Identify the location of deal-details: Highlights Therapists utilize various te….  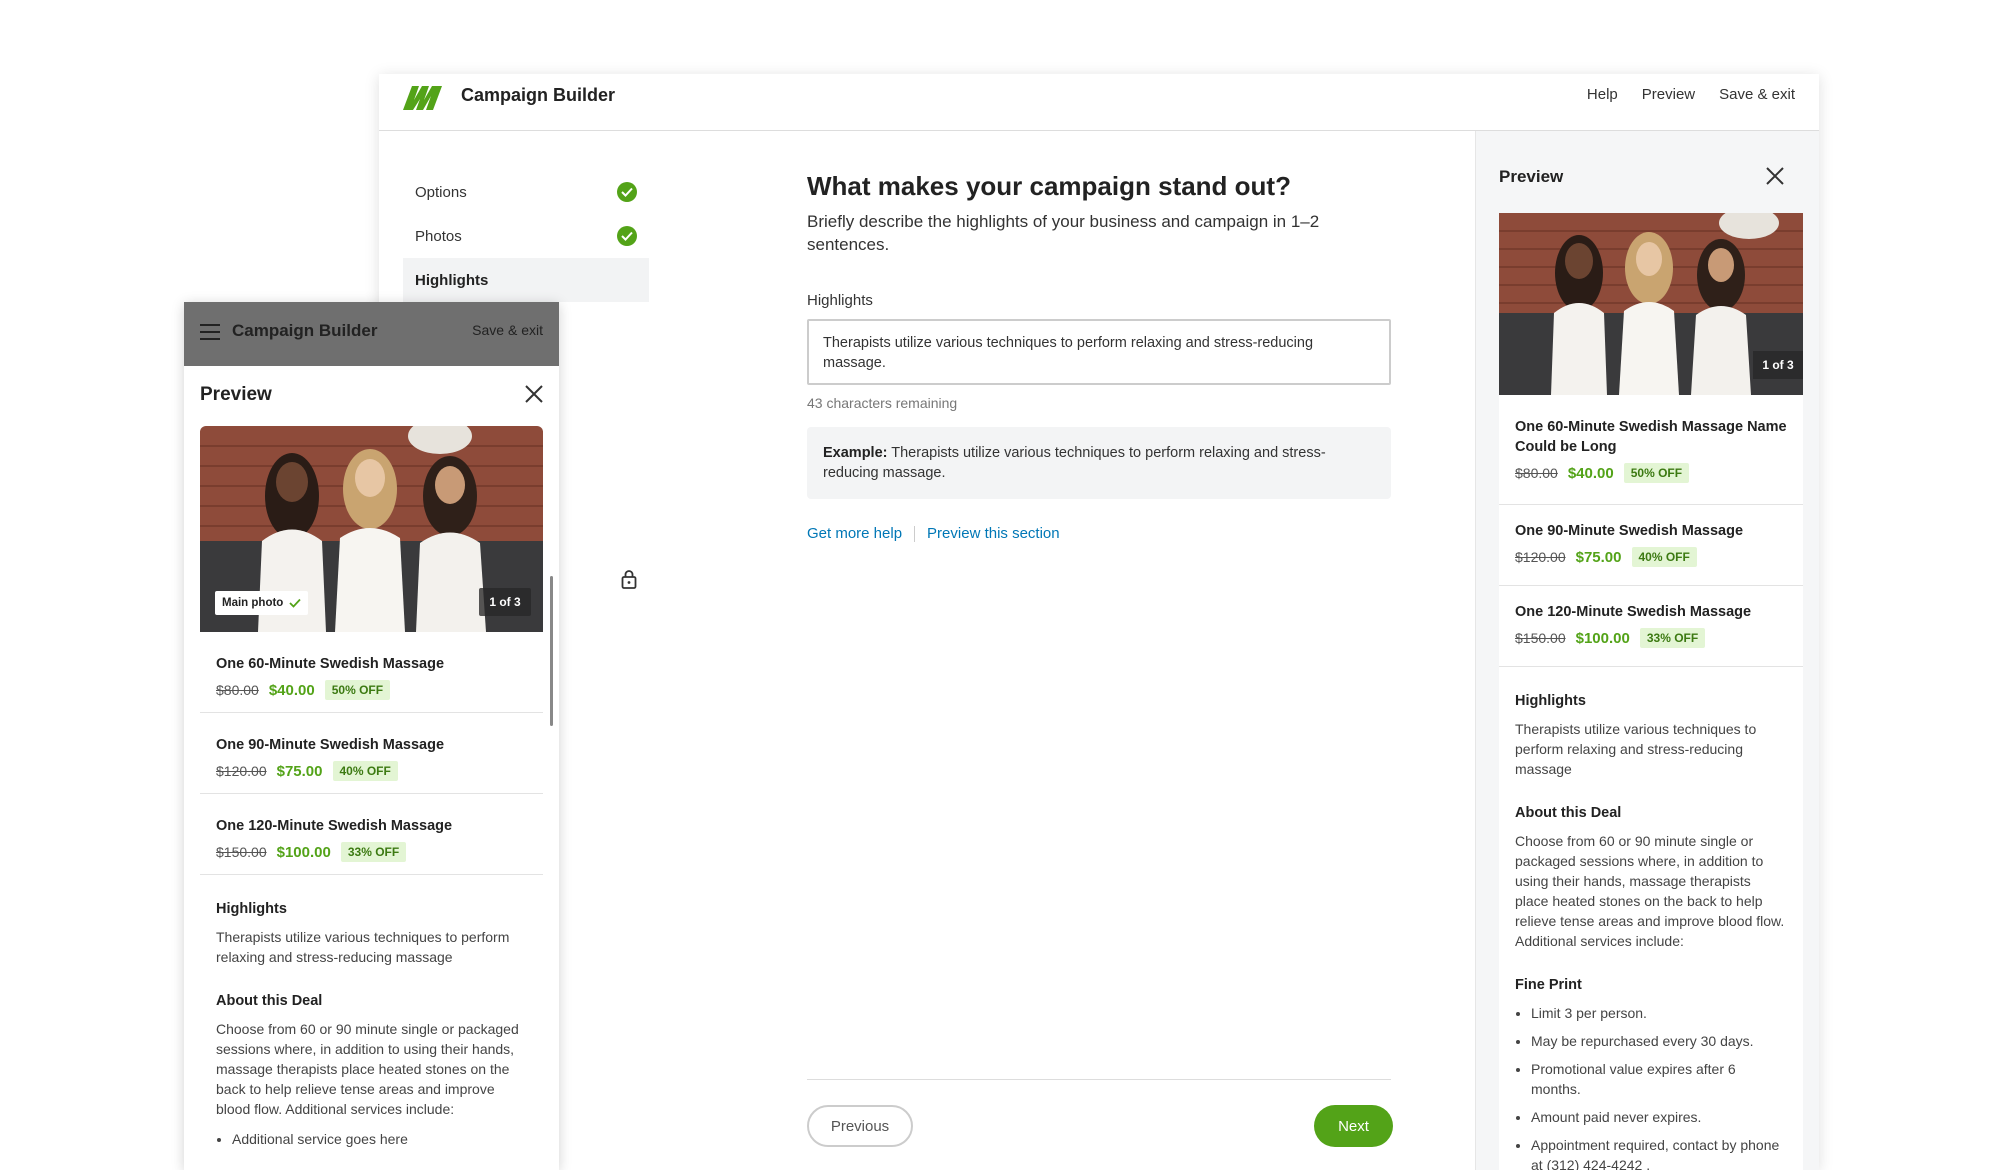
(1651, 918).